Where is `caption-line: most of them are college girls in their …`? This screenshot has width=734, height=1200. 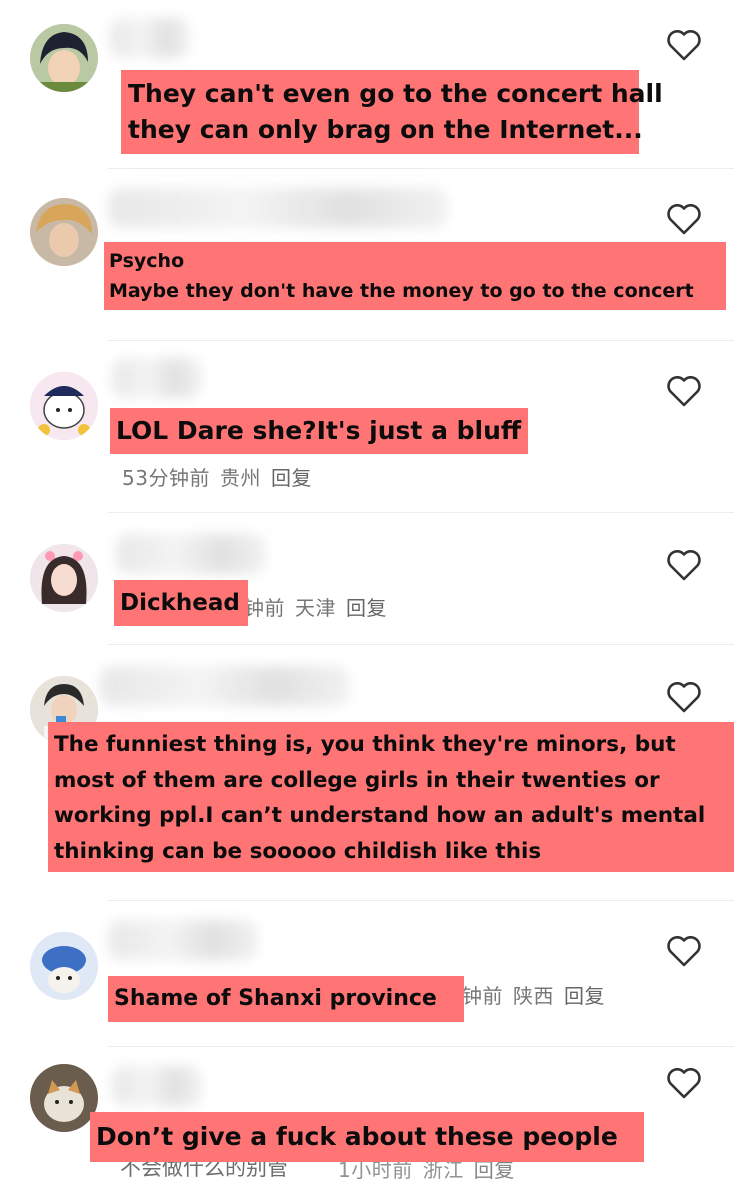 caption-line: most of them are college girls in their … is located at coordinates (357, 780).